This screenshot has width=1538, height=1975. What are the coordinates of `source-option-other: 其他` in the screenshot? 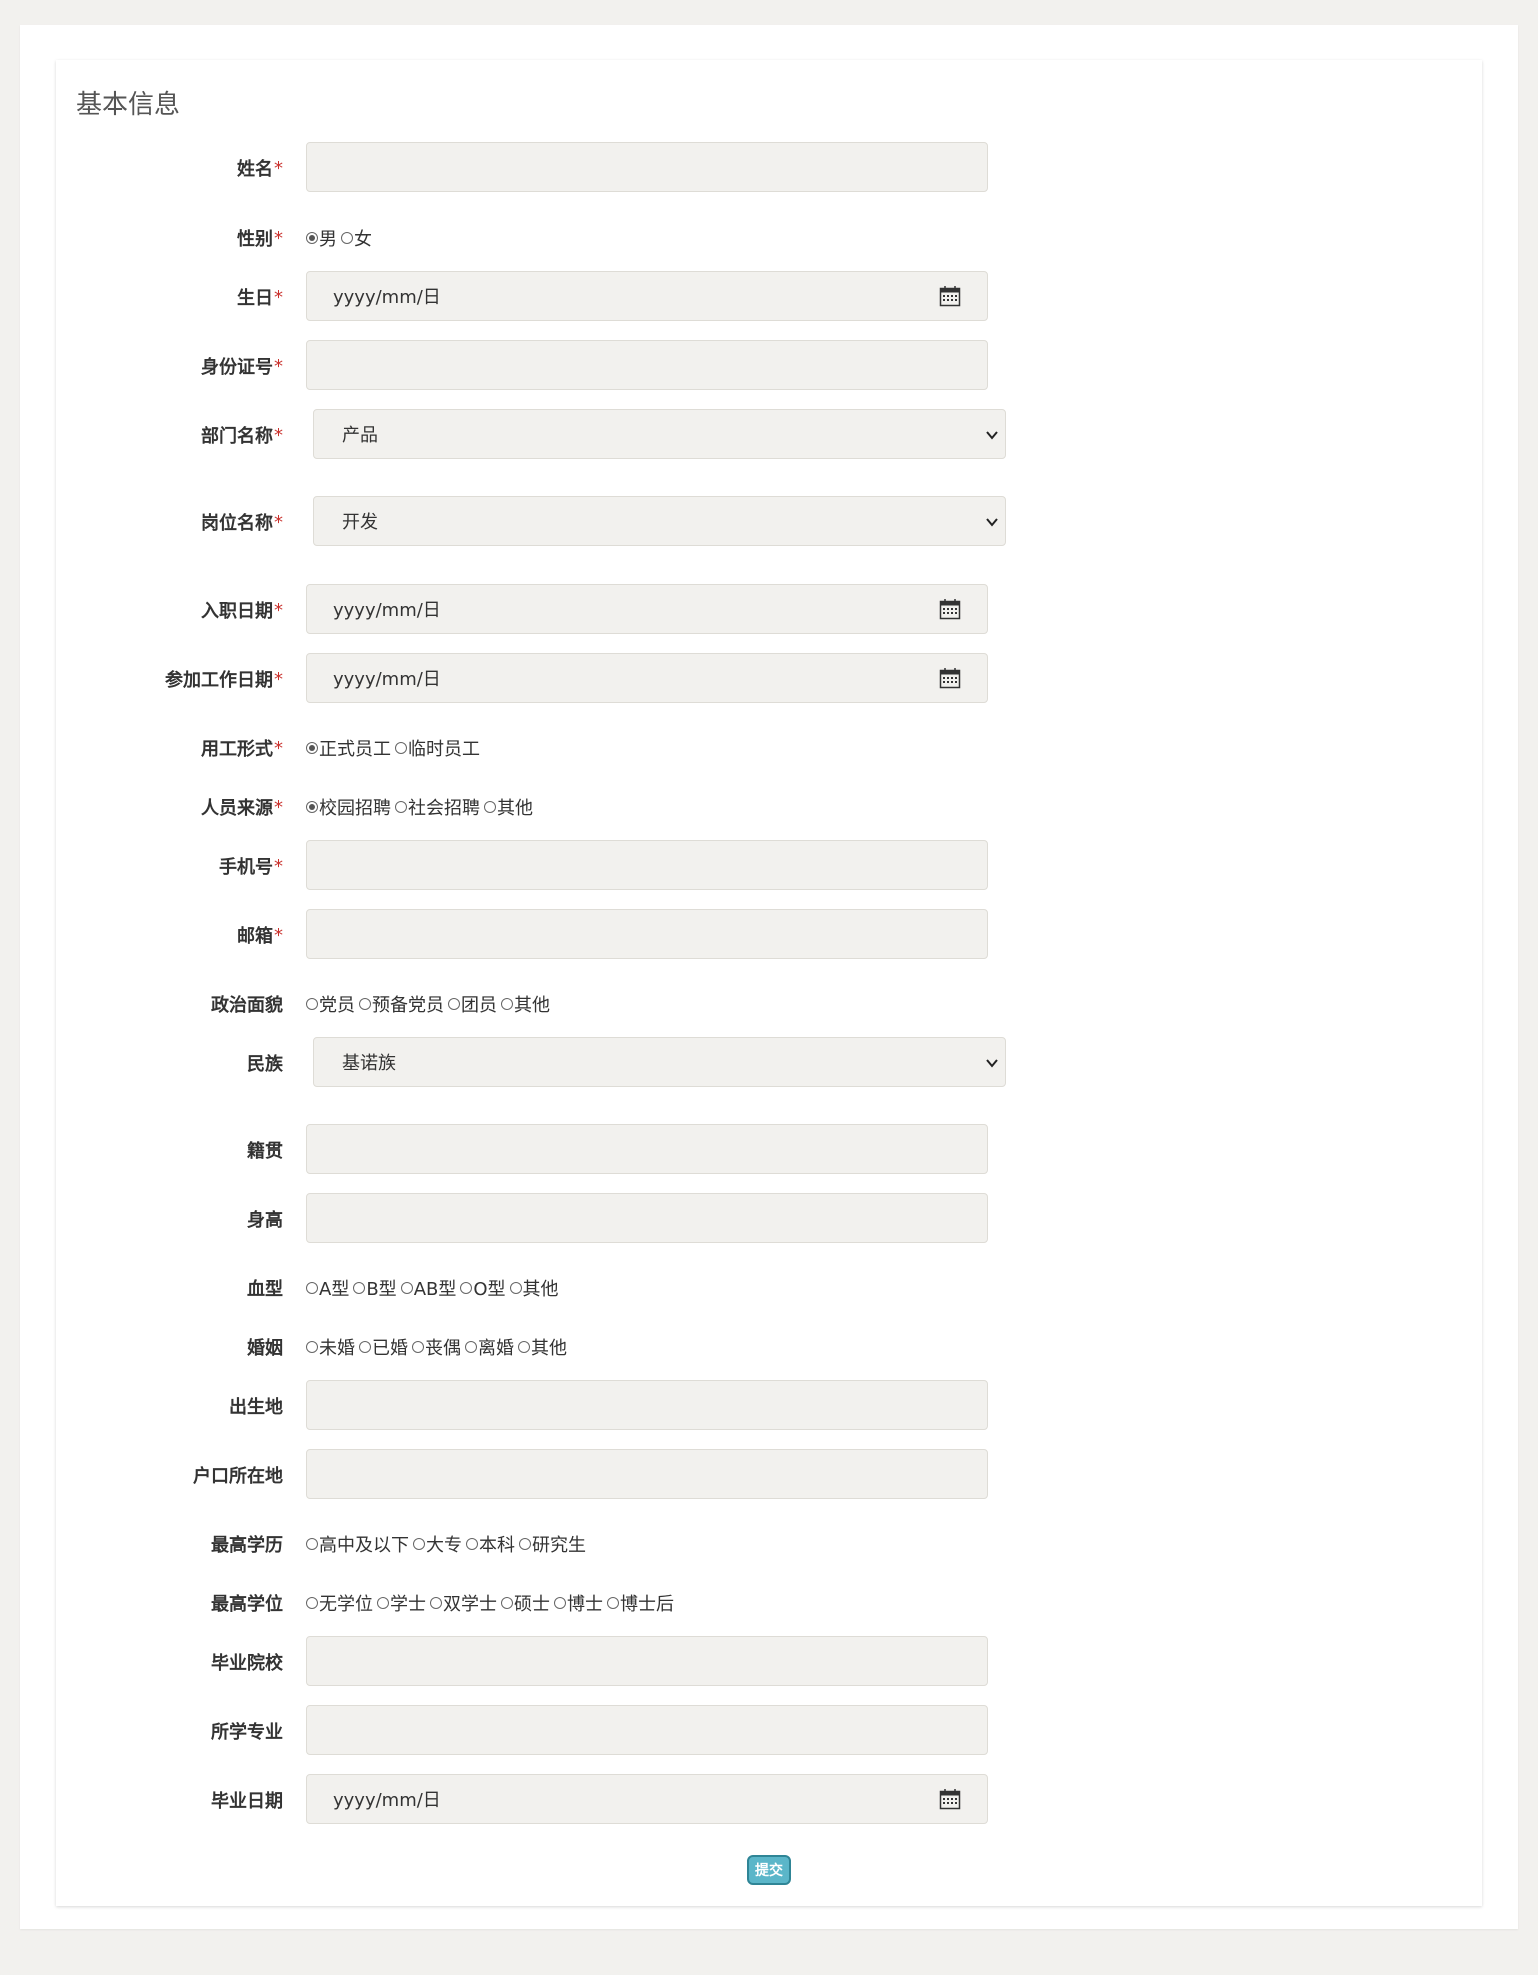 It's located at (508, 807).